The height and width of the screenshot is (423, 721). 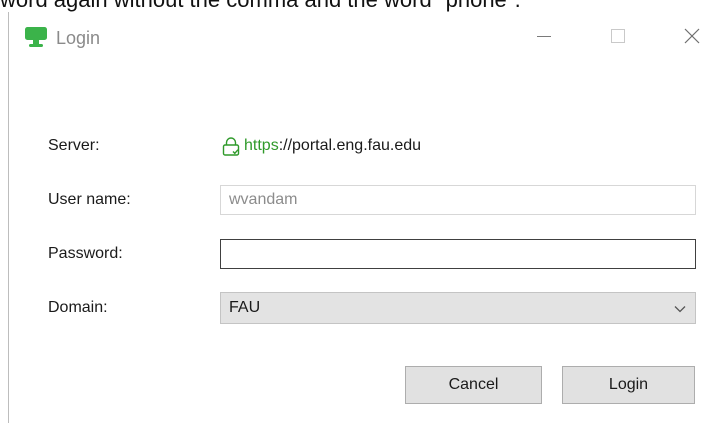 I want to click on domain-select: FAU, so click(x=458, y=308).